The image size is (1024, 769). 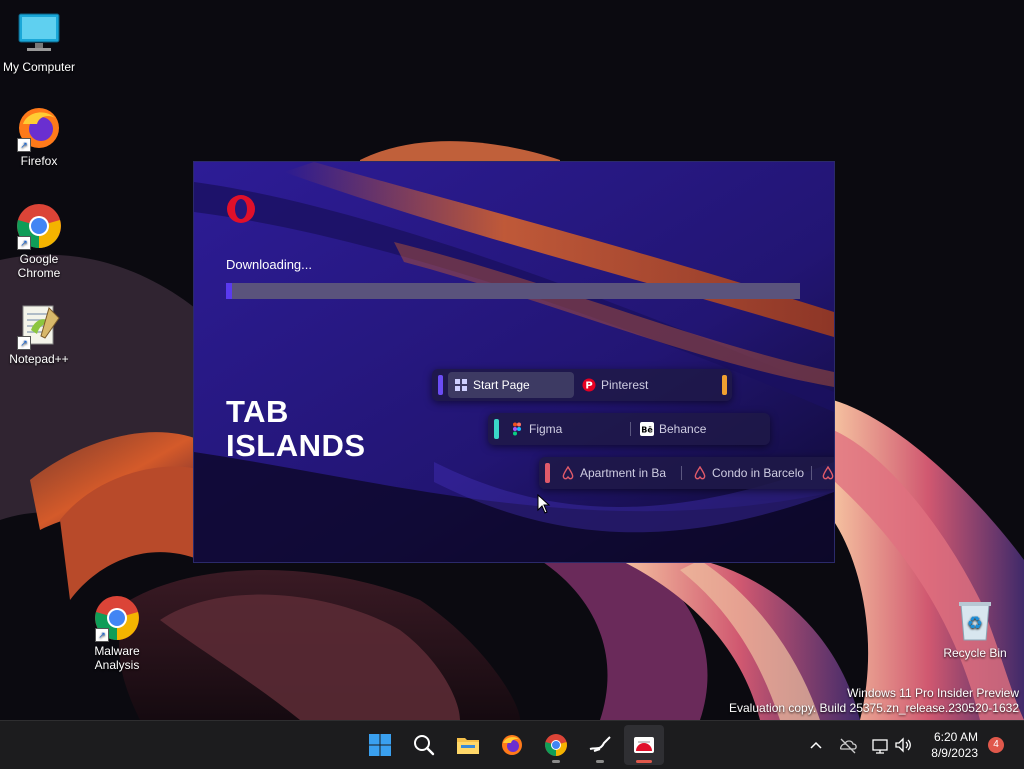 I want to click on tab-overflow, so click(x=824, y=473).